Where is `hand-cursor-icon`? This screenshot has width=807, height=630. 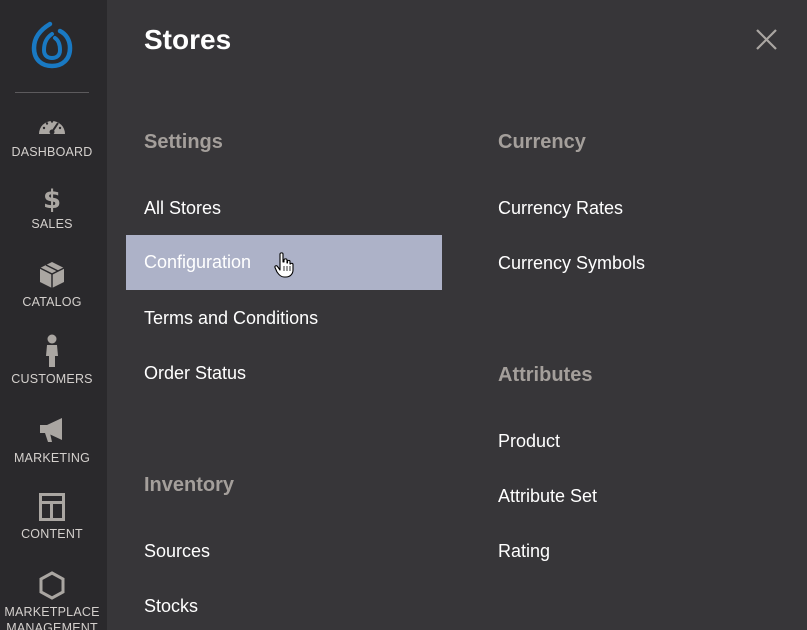
hand-cursor-icon is located at coordinates (284, 265).